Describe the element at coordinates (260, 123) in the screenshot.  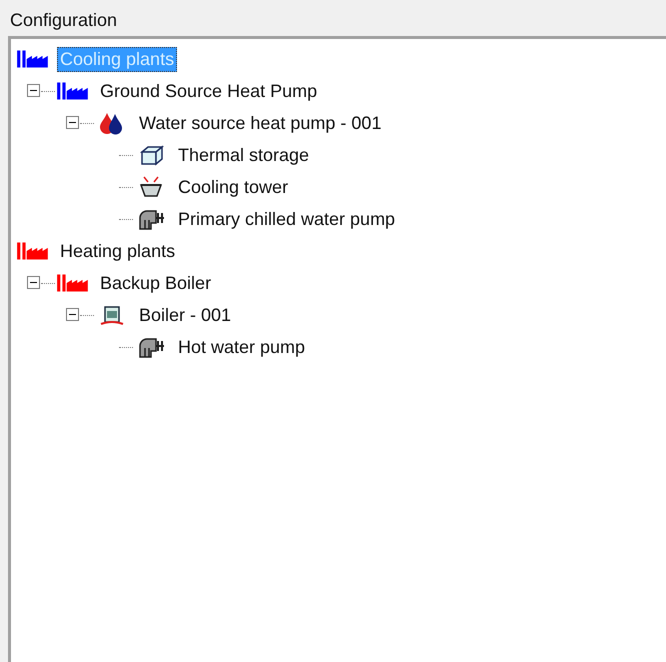
I see `tree-item: Water source heat pump - 001` at that location.